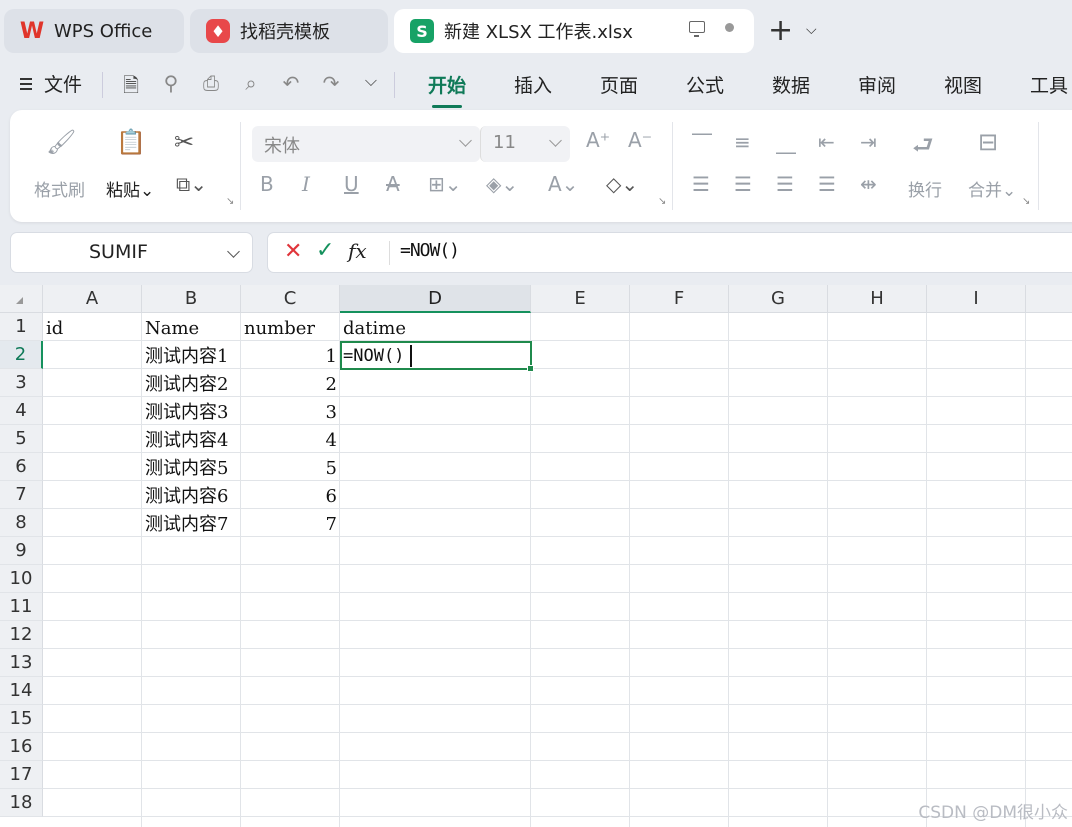 This screenshot has width=1072, height=827. What do you see at coordinates (289, 31) in the screenshot?
I see `tab-docer-templates: ♦ 找稻壳模板` at bounding box center [289, 31].